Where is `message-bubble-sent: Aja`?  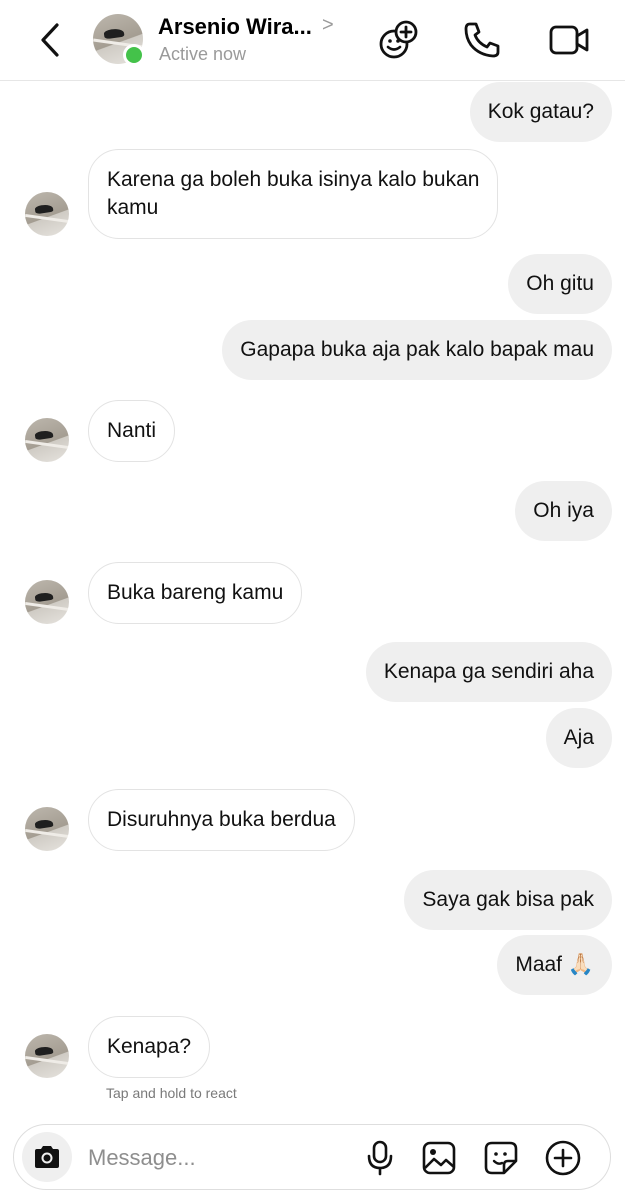 message-bubble-sent: Aja is located at coordinates (578, 738).